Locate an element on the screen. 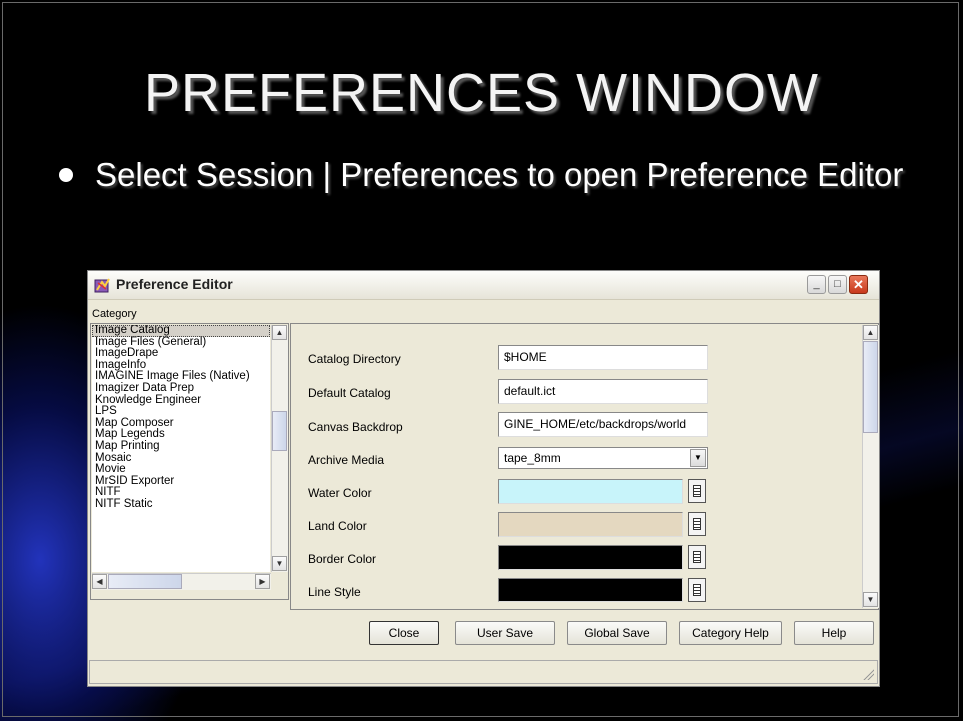  archive-media-select: tape_8mm ▼ is located at coordinates (603, 458).